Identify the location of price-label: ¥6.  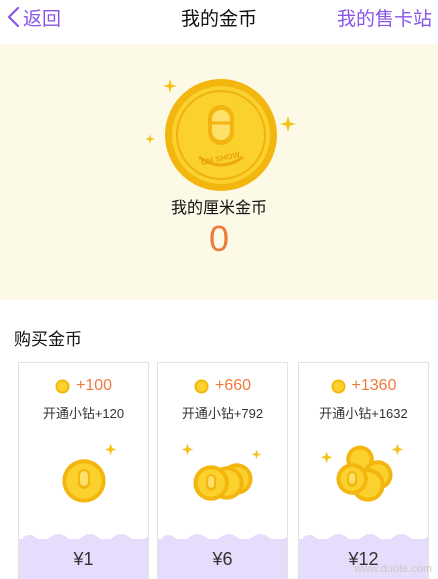
(222, 558).